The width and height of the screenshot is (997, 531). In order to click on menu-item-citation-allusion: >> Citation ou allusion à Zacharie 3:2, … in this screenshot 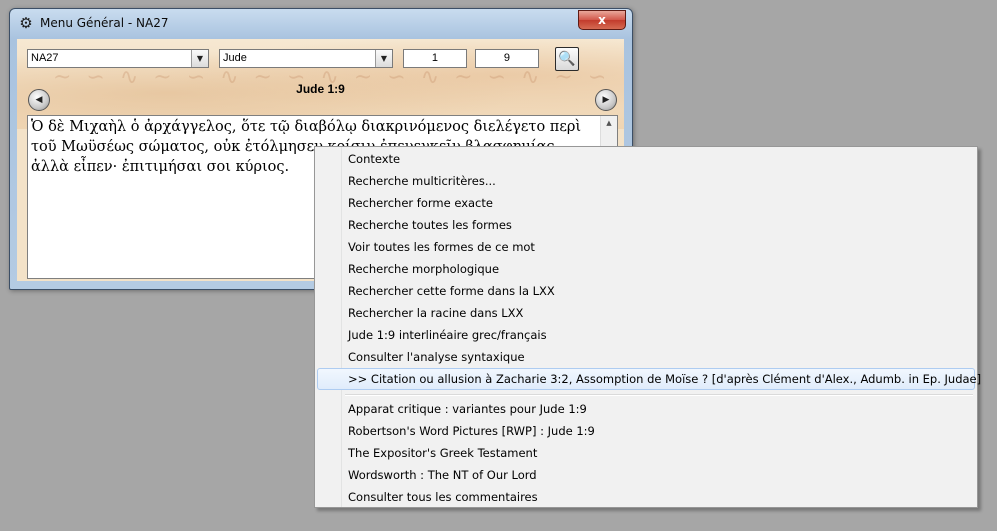, I will do `click(649, 379)`.